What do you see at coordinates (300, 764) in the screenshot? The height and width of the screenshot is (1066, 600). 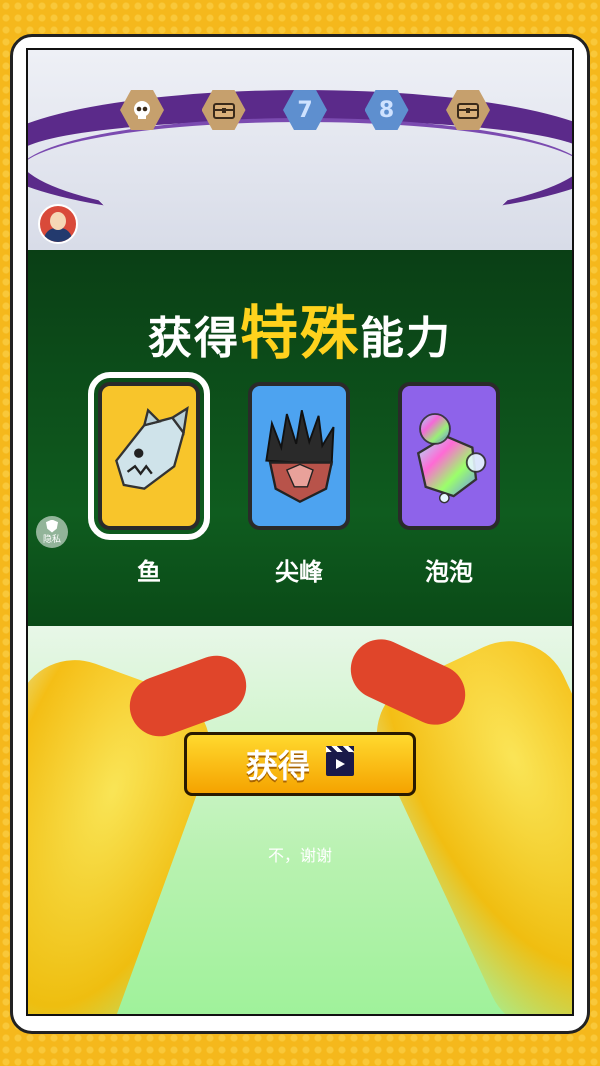 I see `get-button: 获得` at bounding box center [300, 764].